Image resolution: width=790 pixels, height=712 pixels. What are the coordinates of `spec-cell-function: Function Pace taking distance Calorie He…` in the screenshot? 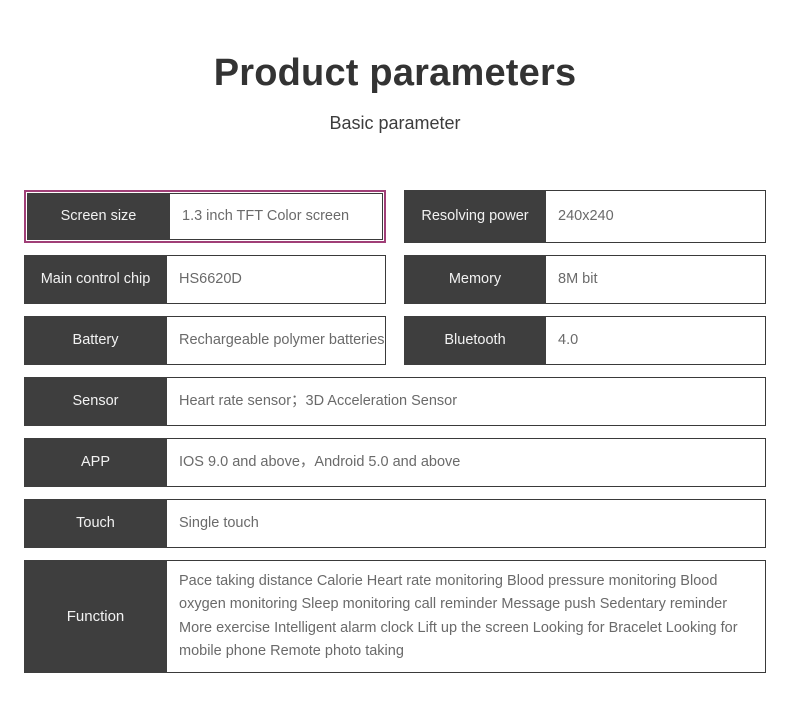 It's located at (395, 616).